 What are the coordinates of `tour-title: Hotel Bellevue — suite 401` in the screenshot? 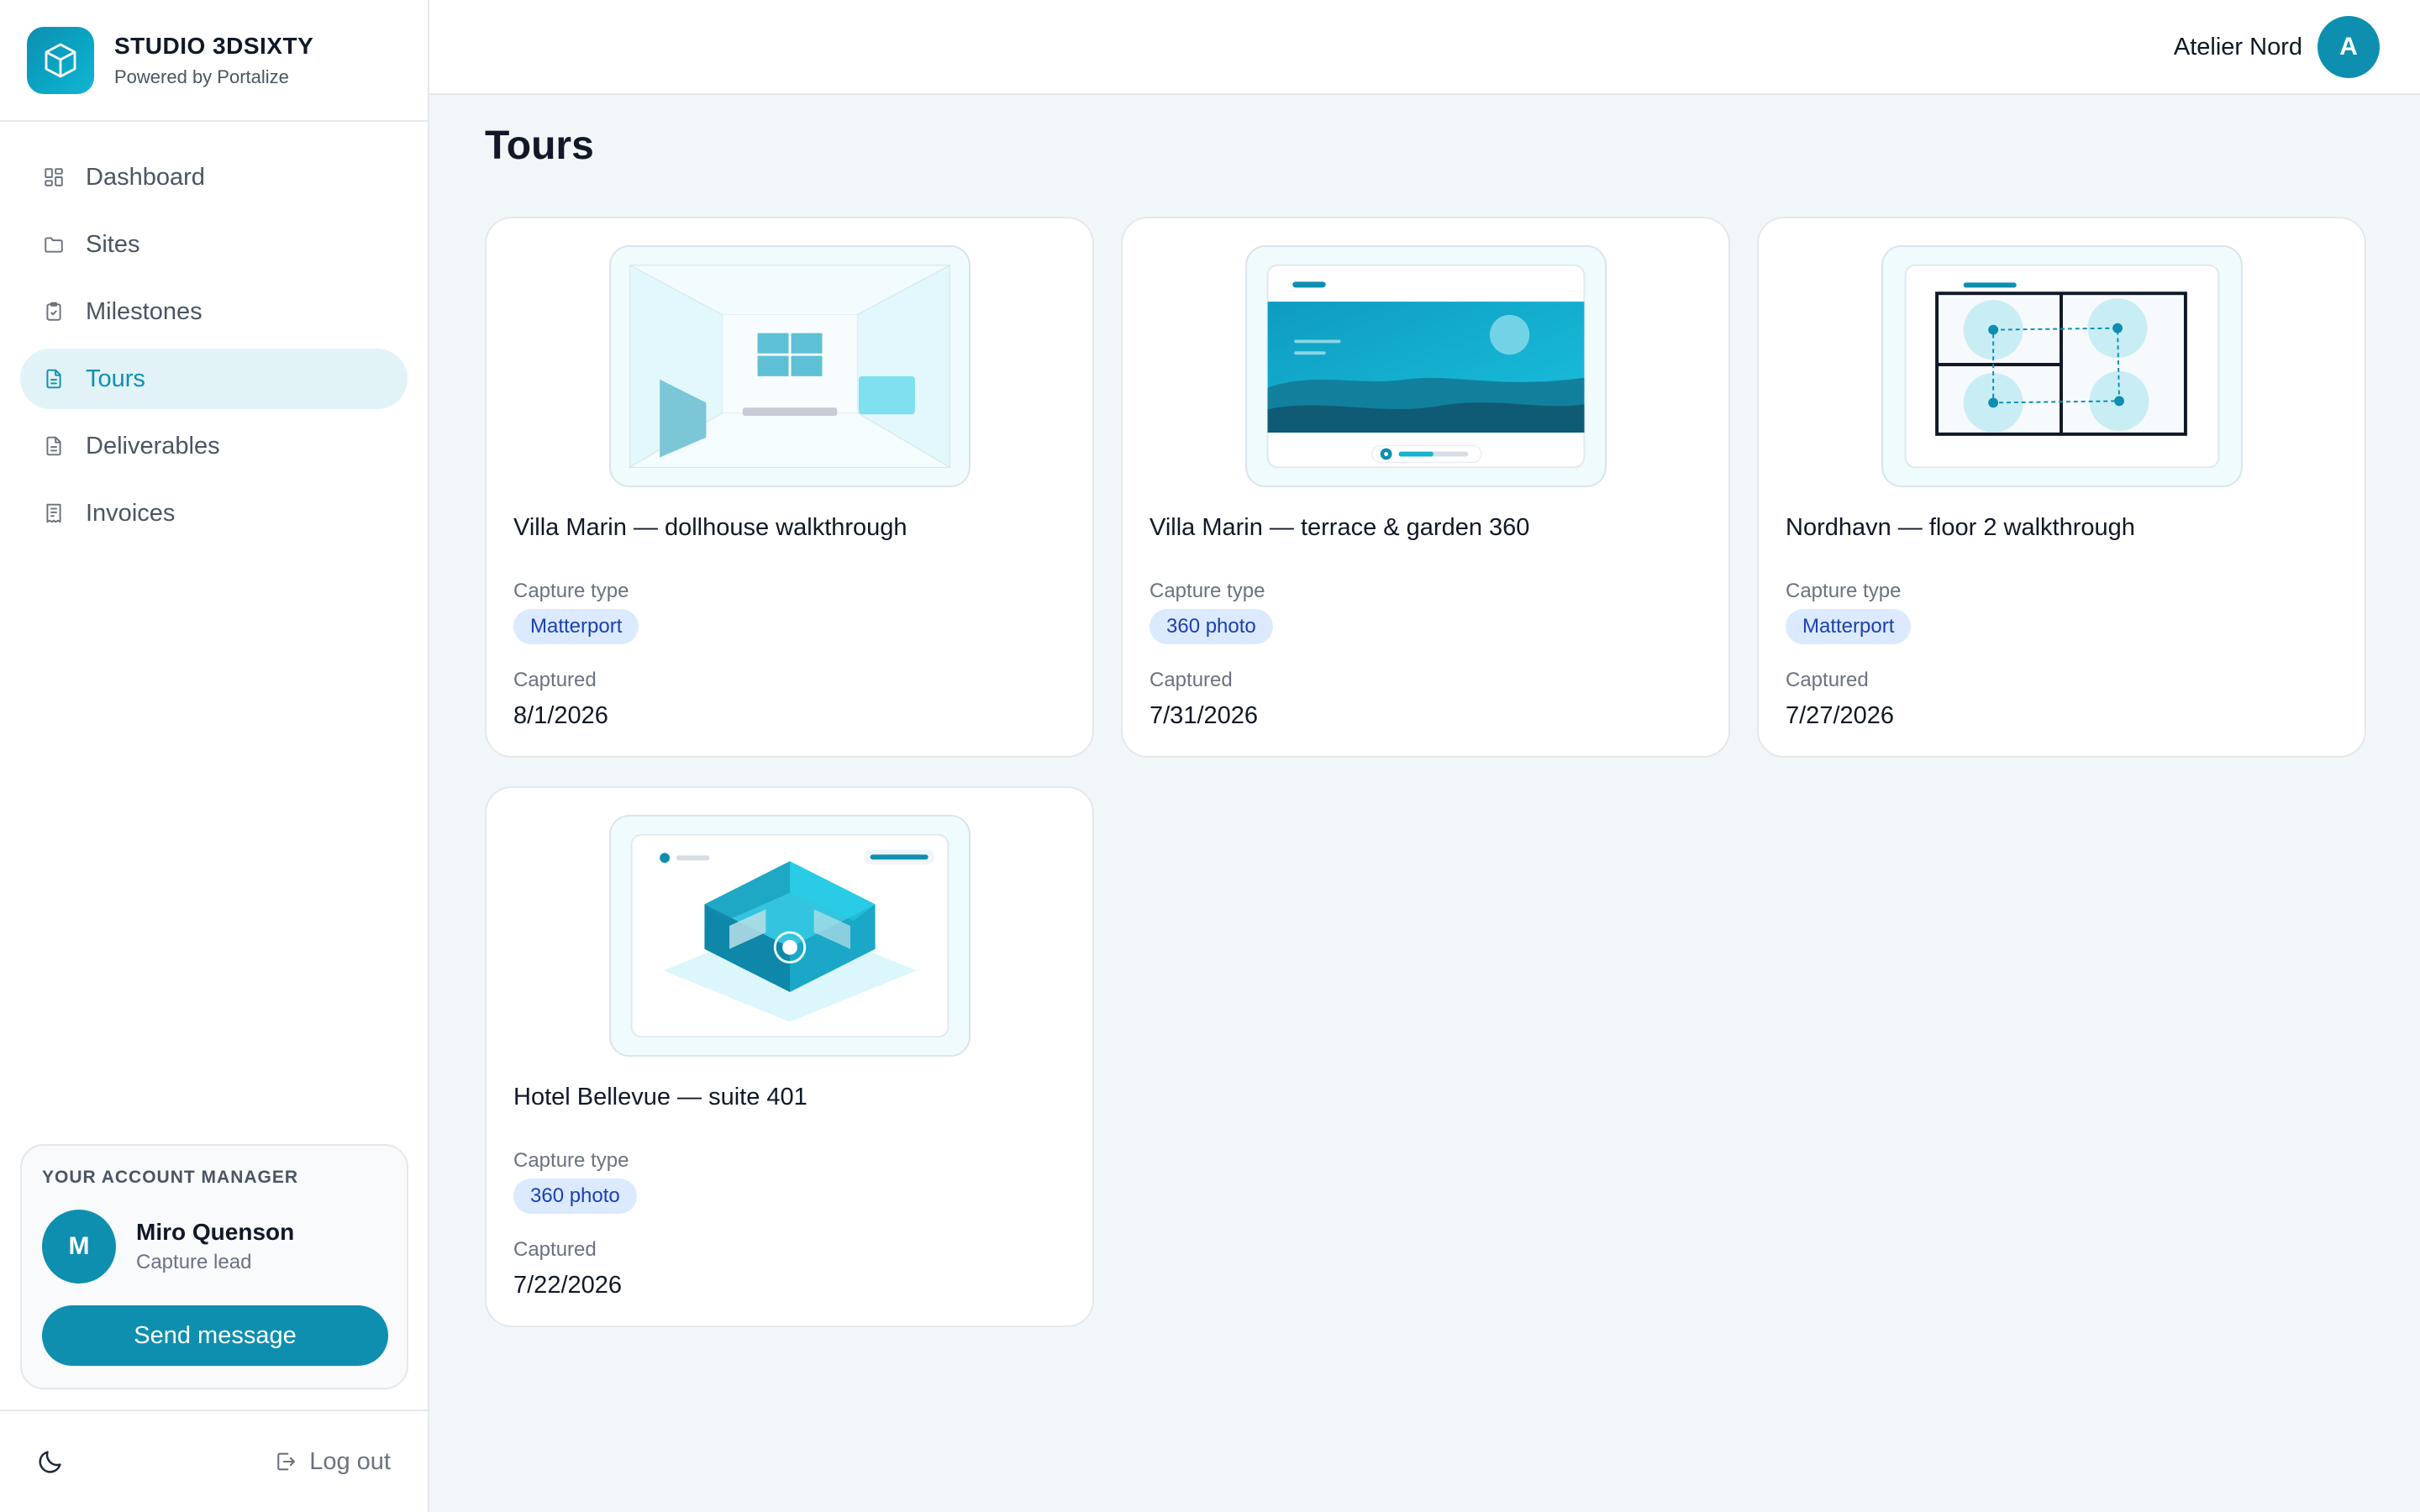 It's located at (660, 1097).